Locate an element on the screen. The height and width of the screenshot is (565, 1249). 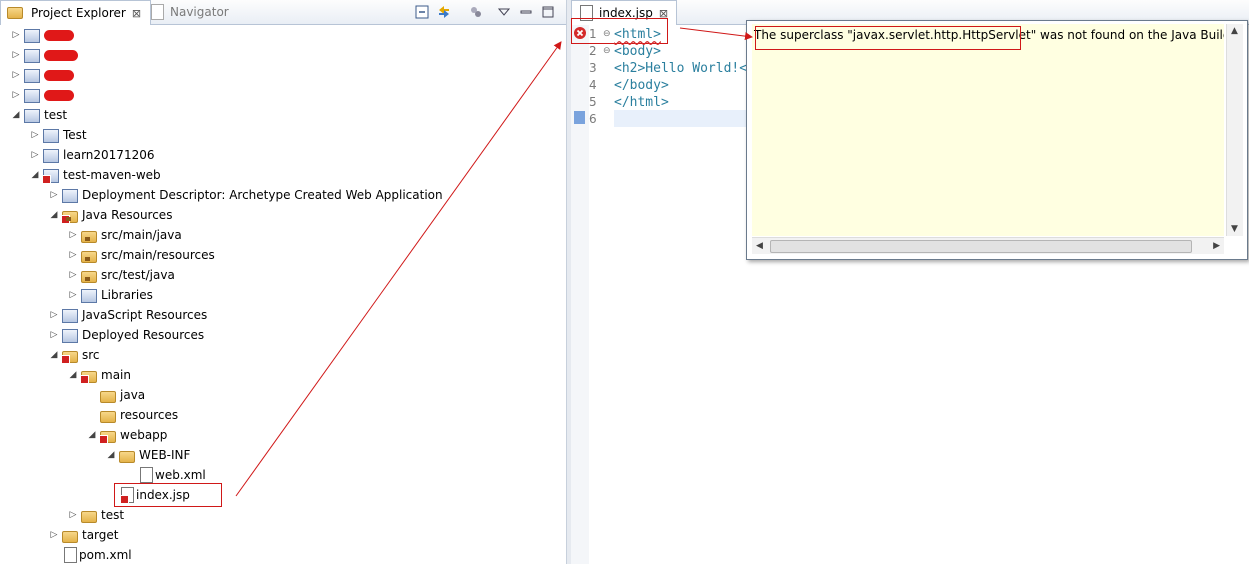
tree-item-label: WEB-INF is located at coordinates (165, 455).